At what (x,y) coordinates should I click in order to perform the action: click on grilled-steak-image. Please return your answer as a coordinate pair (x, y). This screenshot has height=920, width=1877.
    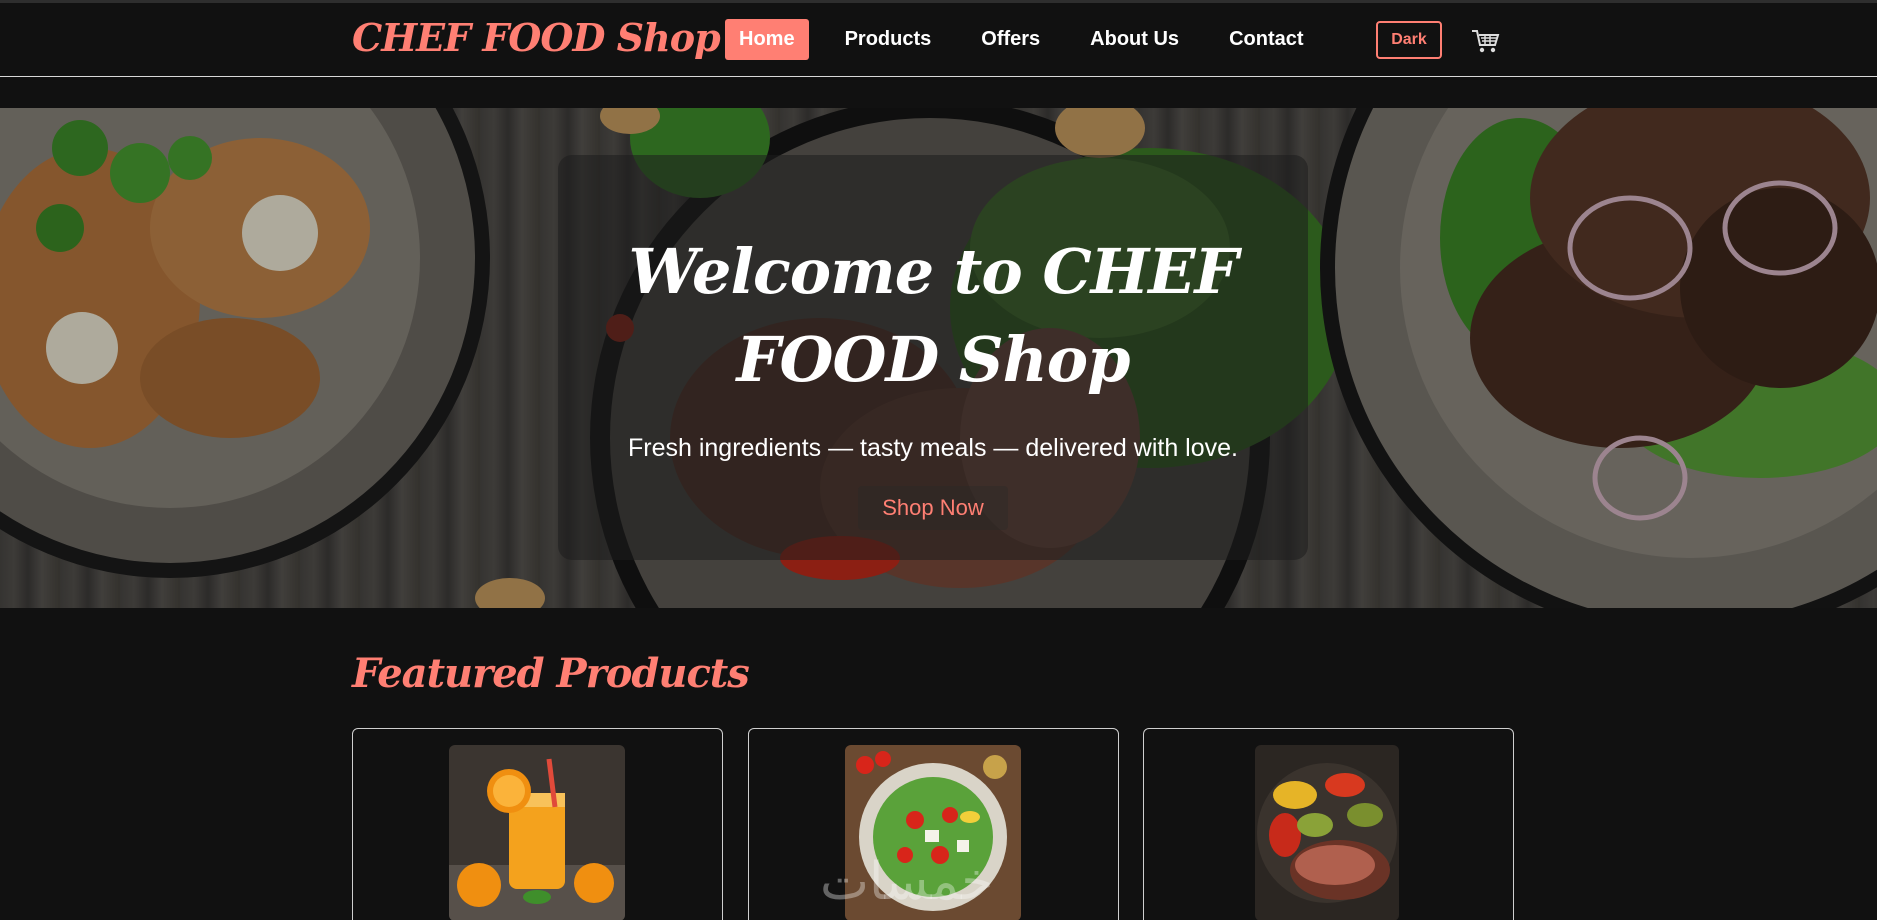
    Looking at the image, I should click on (1327, 832).